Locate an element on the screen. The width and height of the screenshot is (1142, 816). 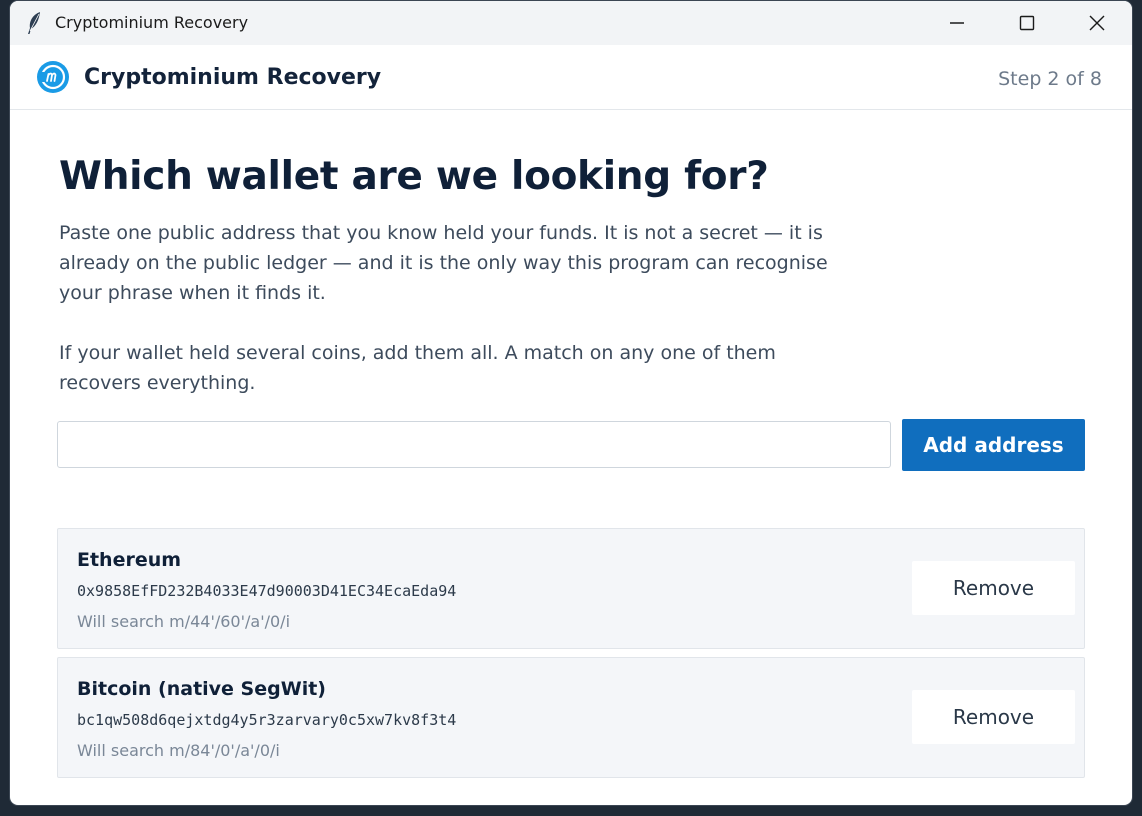
derivation-path: Will search m/84'/0'/a'/0/i is located at coordinates (178, 750).